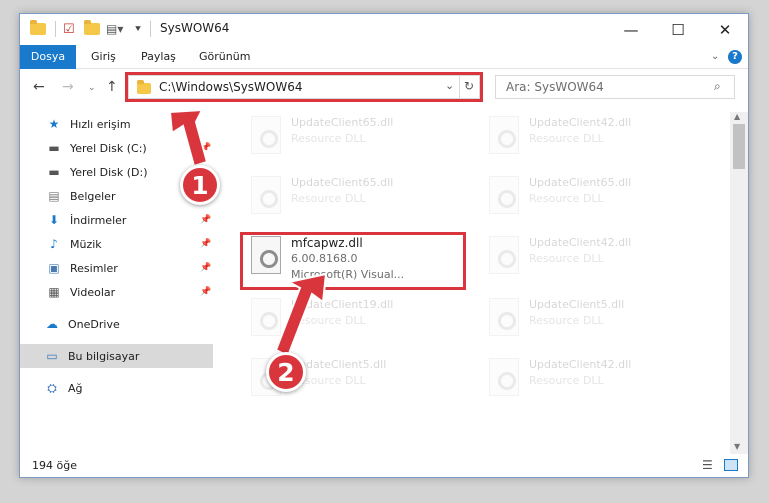  I want to click on arrow-to-file, so click(301, 315).